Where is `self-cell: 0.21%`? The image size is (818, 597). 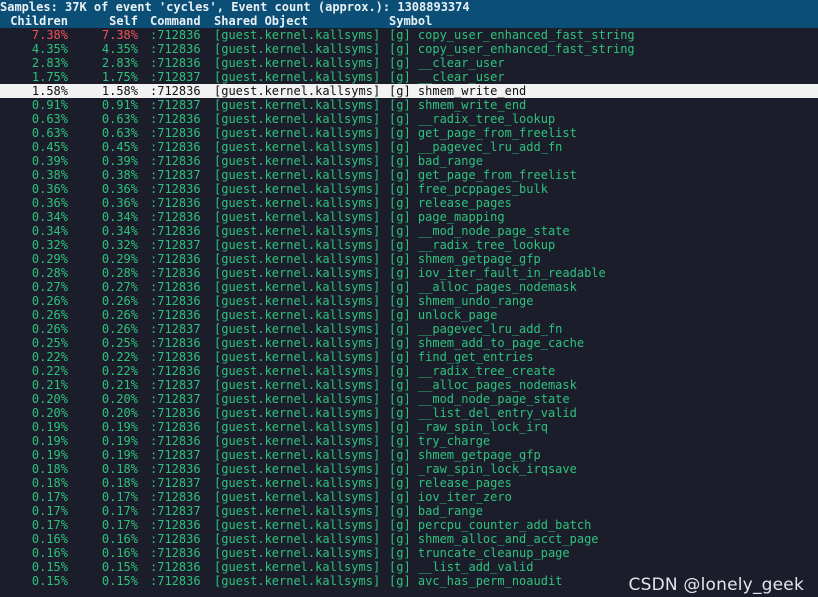
self-cell: 0.21% is located at coordinates (119, 385).